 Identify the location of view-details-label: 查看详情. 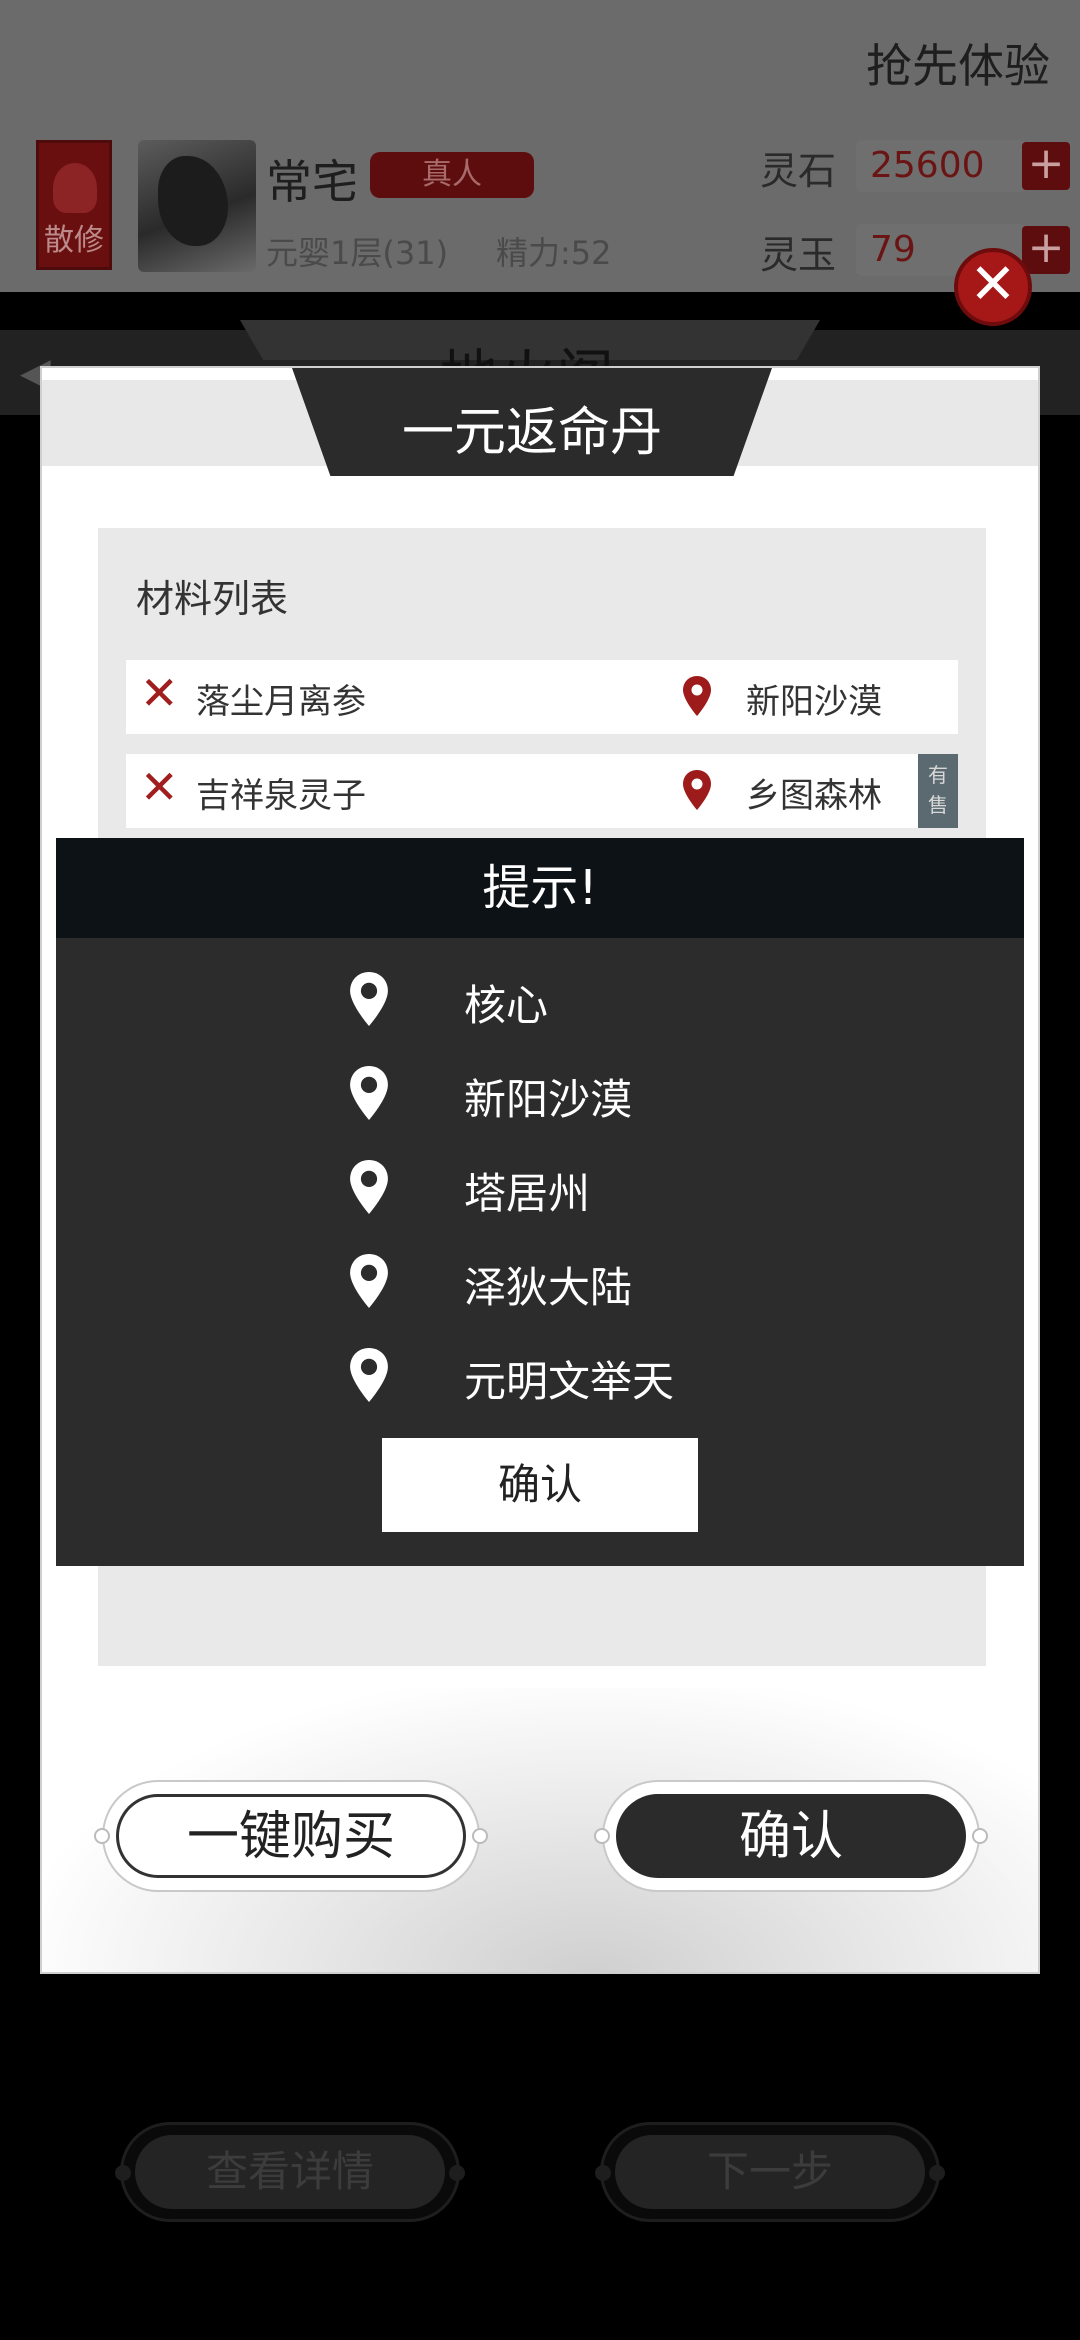
(290, 2172).